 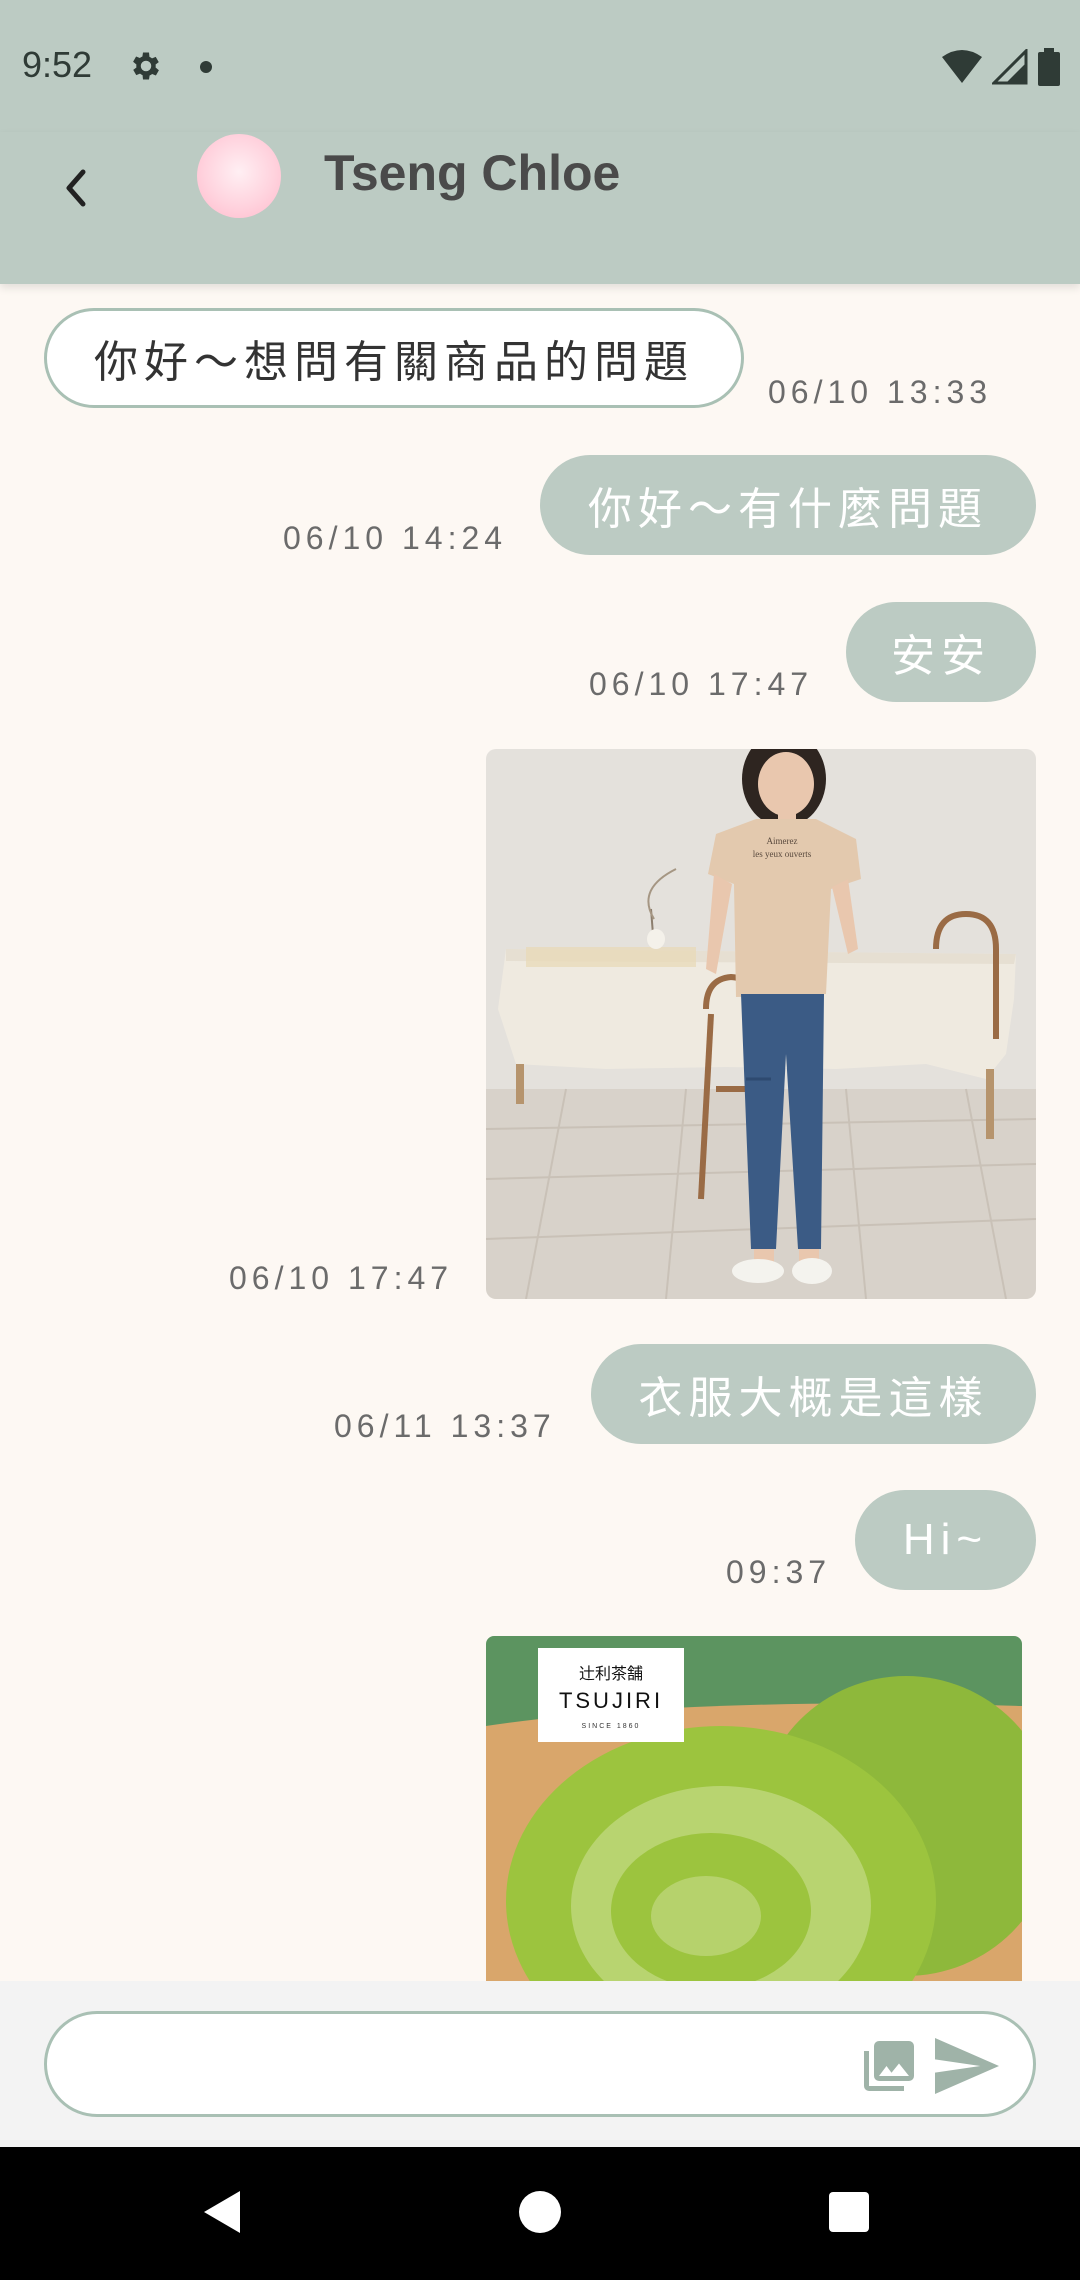 I want to click on message-timestamp: 06/11 13:37, so click(x=445, y=1426).